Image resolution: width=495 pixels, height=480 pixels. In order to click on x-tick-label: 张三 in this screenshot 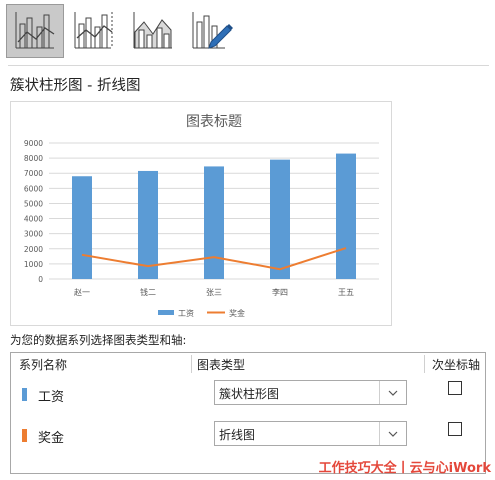, I will do `click(214, 292)`.